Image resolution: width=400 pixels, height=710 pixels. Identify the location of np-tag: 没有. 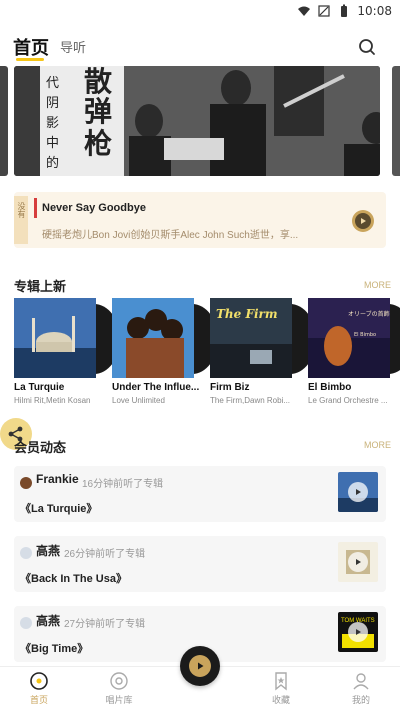
(21, 220).